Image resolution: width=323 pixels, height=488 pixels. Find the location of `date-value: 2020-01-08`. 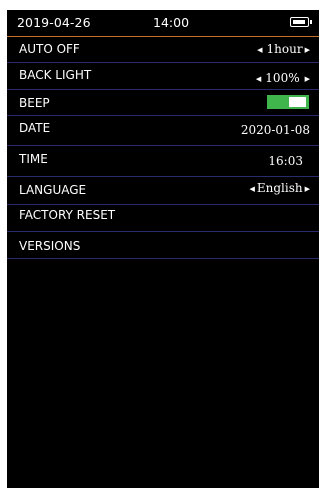

date-value: 2020-01-08 is located at coordinates (275, 130).